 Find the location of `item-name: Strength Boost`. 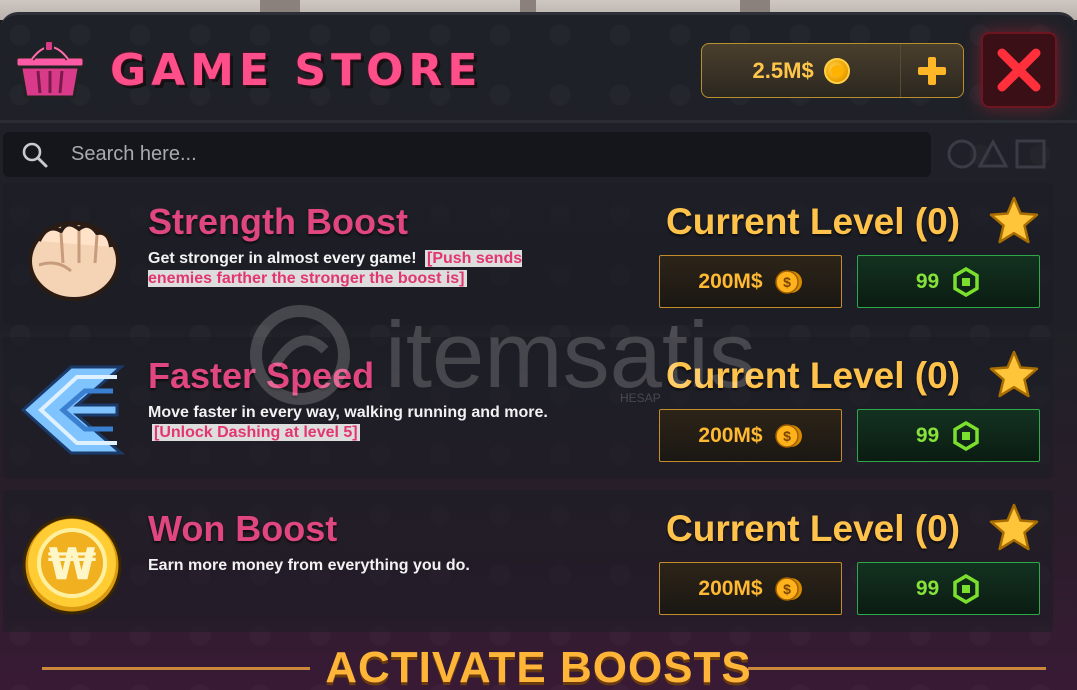

item-name: Strength Boost is located at coordinates (278, 221).